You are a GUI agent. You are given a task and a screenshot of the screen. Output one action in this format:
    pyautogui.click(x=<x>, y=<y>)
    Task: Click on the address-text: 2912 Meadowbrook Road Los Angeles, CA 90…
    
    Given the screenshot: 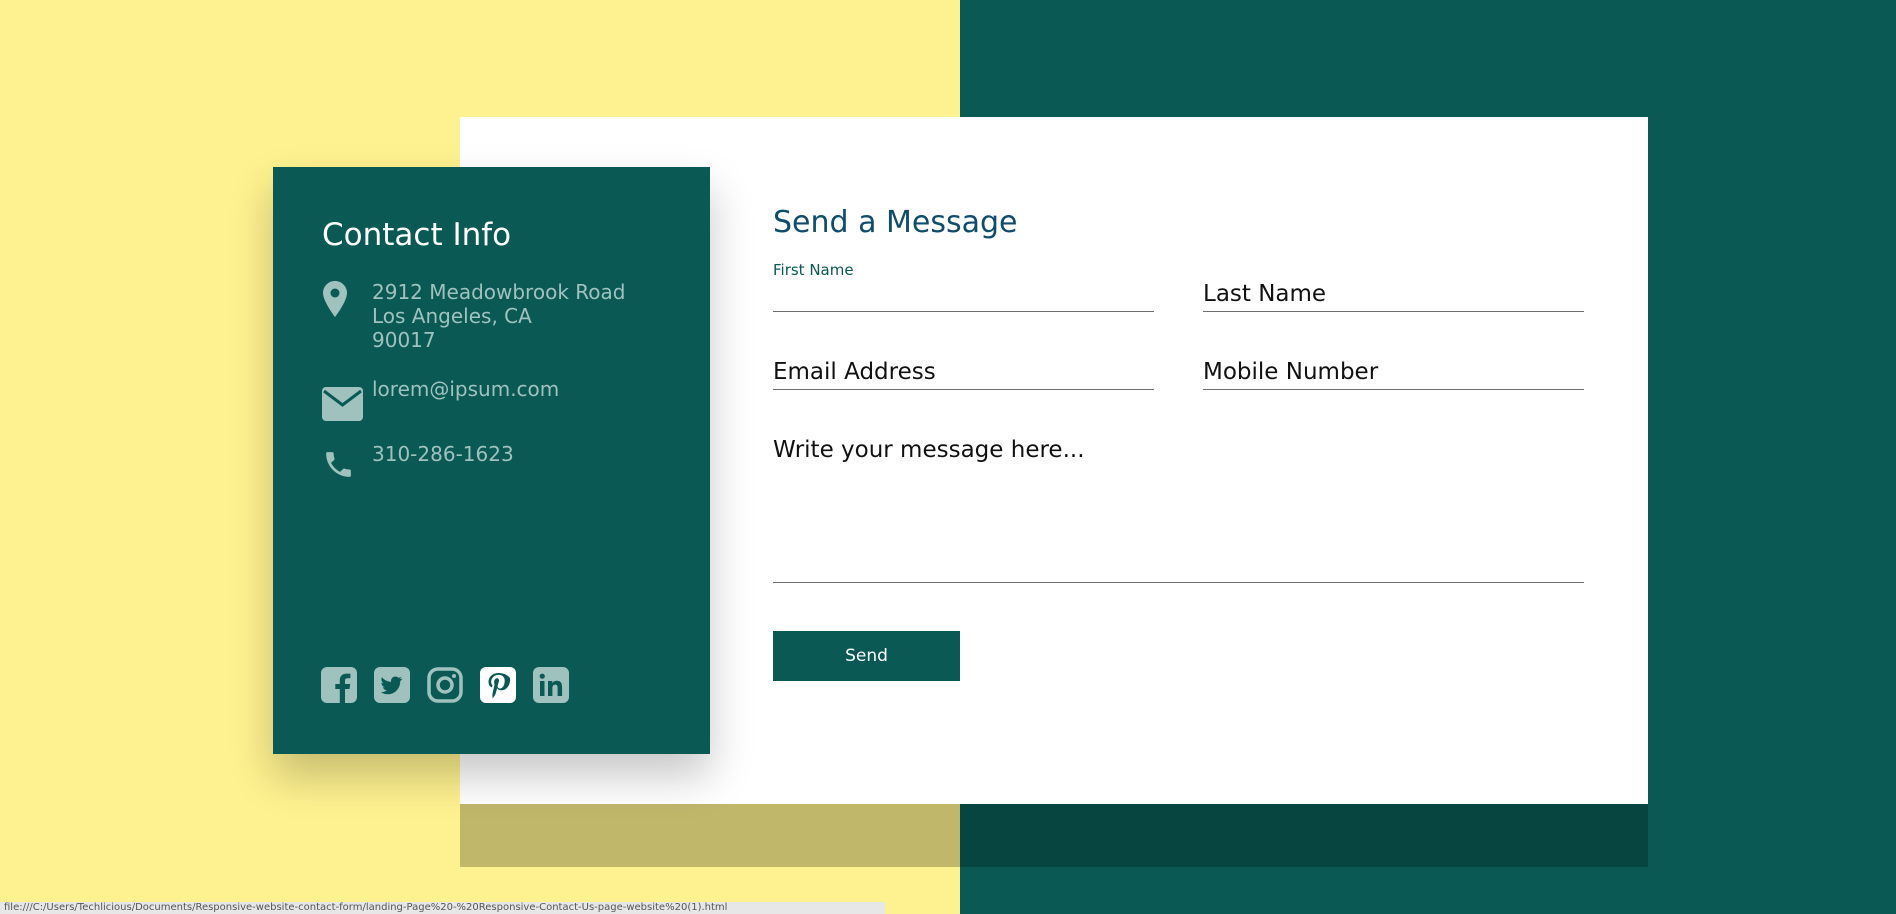 What is the action you would take?
    pyautogui.click(x=498, y=316)
    